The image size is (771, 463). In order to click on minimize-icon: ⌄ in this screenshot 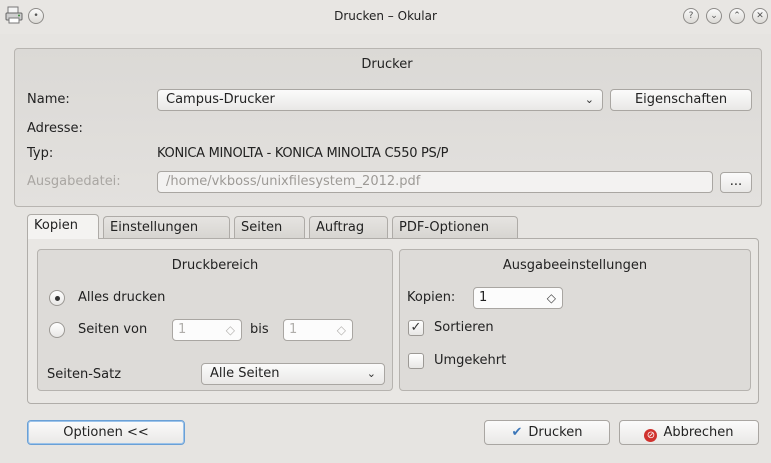, I will do `click(714, 16)`.